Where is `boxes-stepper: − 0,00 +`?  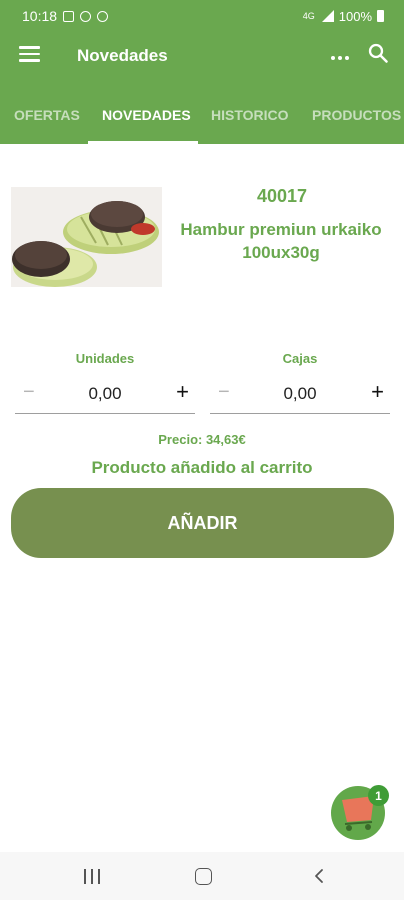 boxes-stepper: − 0,00 + is located at coordinates (300, 395).